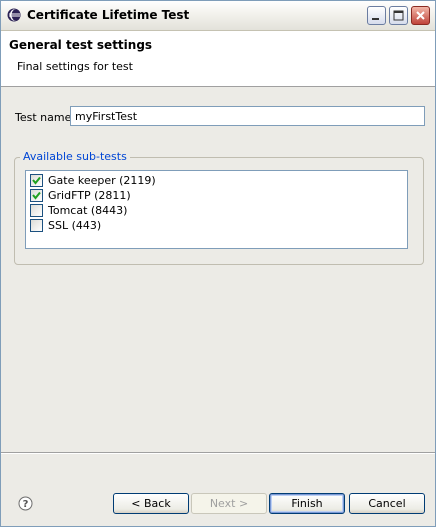  Describe the element at coordinates (307, 503) in the screenshot. I see `finish-button: Finish` at that location.